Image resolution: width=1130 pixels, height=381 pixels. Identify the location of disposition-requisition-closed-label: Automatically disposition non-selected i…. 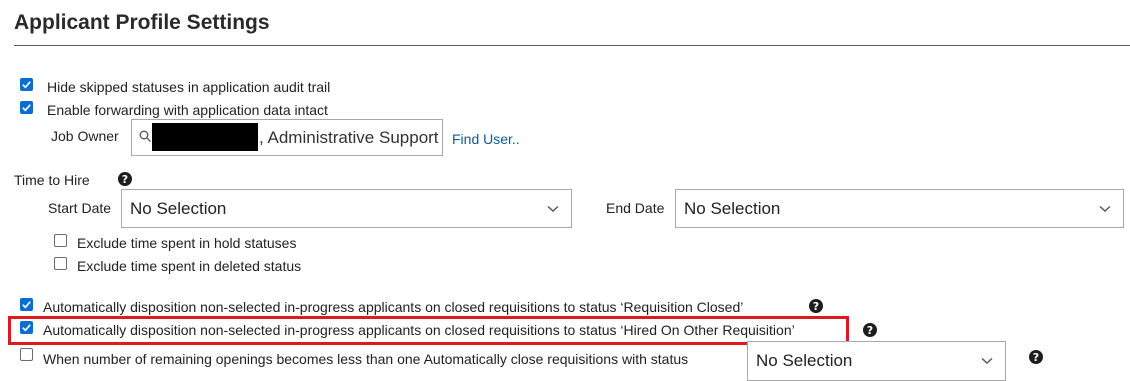
(393, 307).